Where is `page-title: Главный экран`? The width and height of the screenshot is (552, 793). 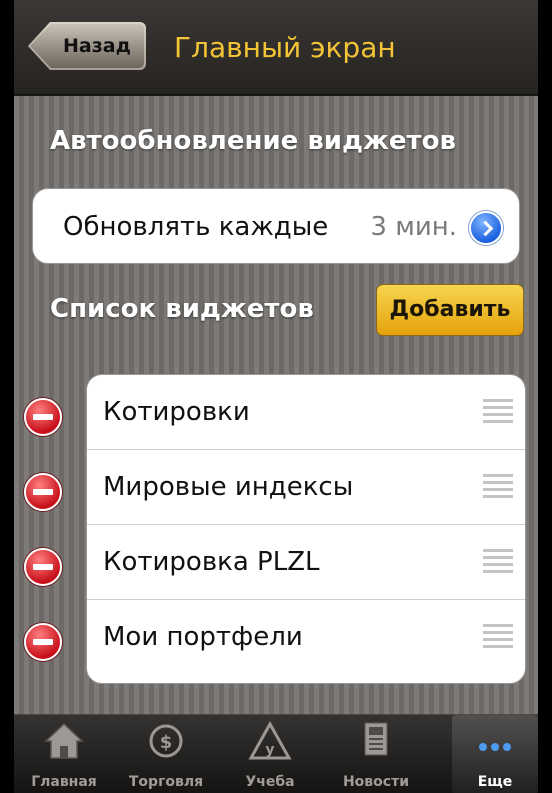
page-title: Главный экран is located at coordinates (285, 47).